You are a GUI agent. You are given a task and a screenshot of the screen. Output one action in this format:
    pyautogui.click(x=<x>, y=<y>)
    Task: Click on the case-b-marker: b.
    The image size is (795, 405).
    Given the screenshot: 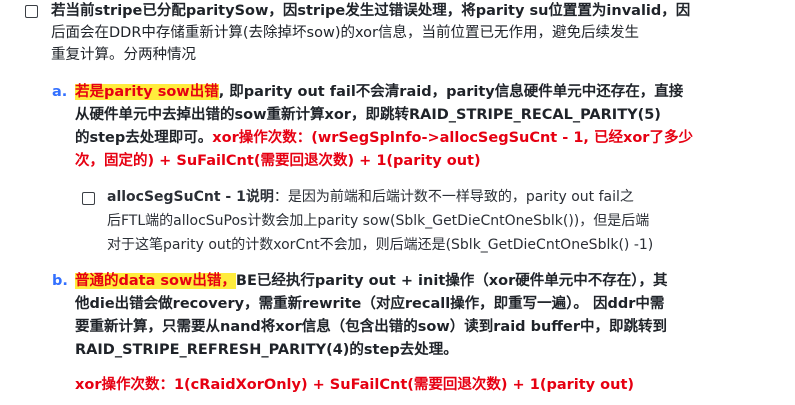 What is the action you would take?
    pyautogui.click(x=60, y=281)
    